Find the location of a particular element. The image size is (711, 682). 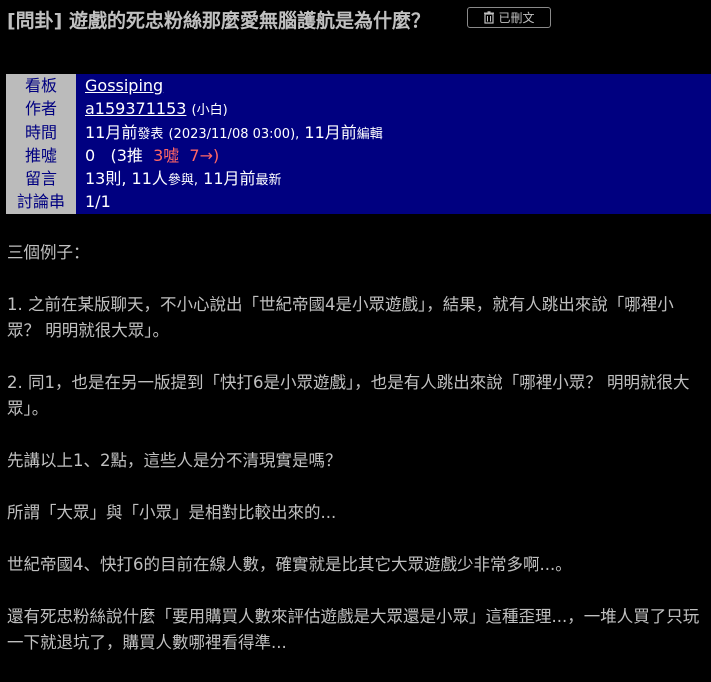

comments-latest: 11月前 is located at coordinates (229, 179).